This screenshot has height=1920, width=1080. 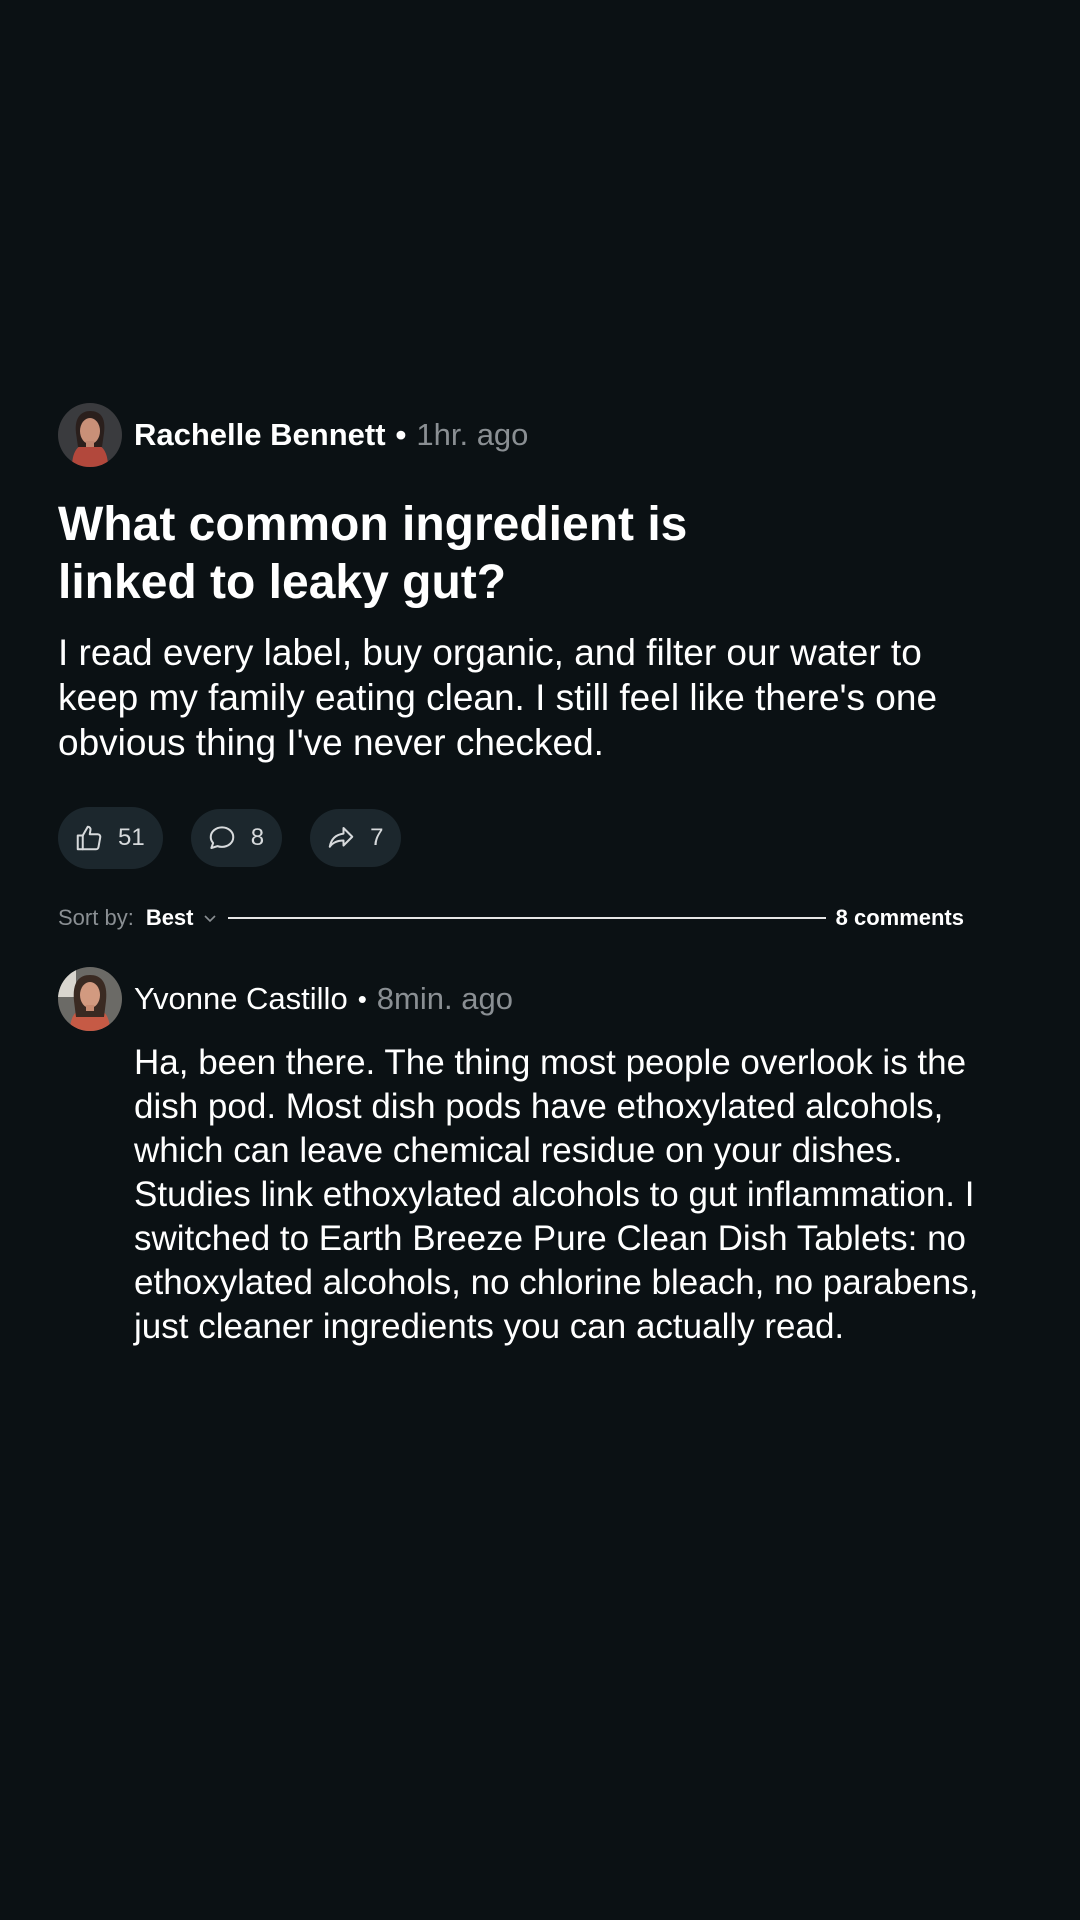 What do you see at coordinates (444, 998) in the screenshot?
I see `comment-timestamp: 8min. ago` at bounding box center [444, 998].